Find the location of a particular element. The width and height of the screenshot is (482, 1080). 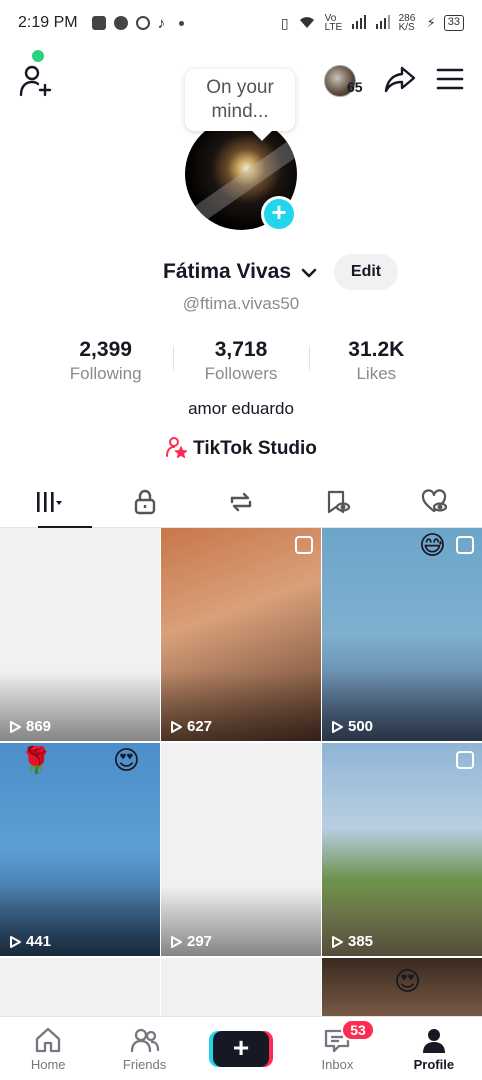

menu-button is located at coordinates (450, 81).